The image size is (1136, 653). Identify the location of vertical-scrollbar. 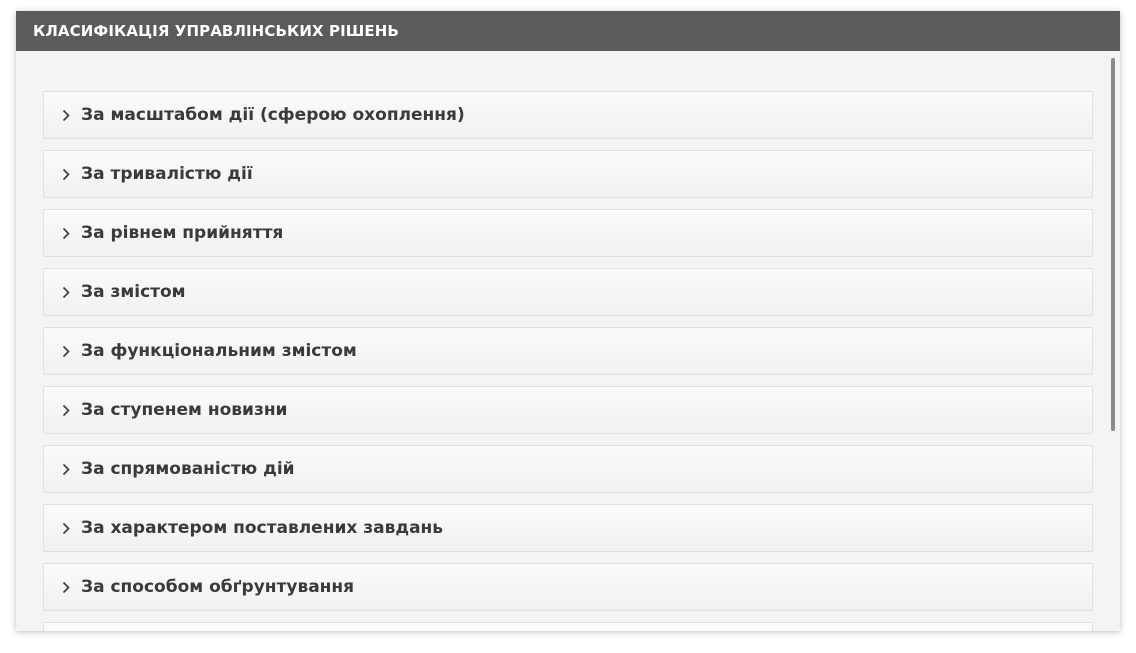
(1113, 244).